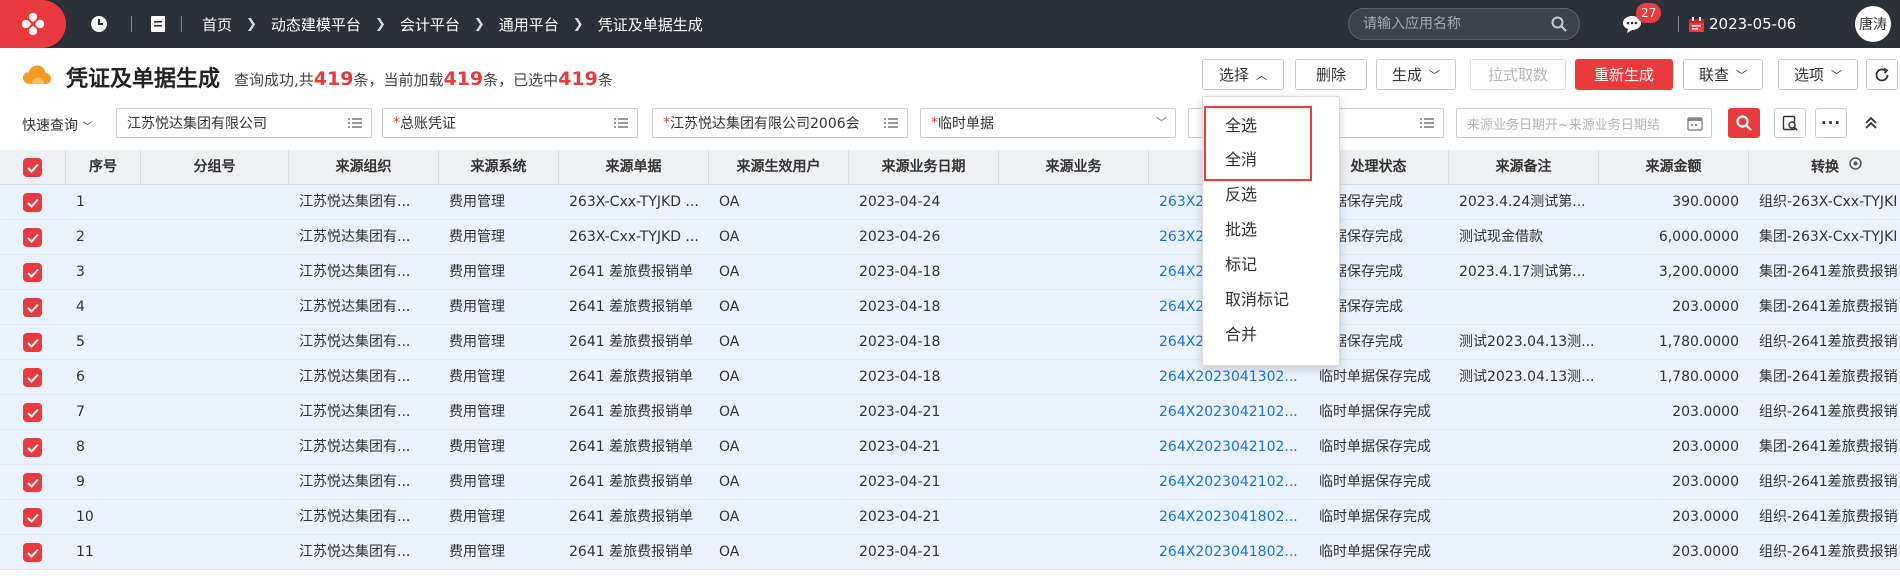 This screenshot has height=576, width=1900. What do you see at coordinates (510, 123) in the screenshot?
I see `voucher-type-field: * 总账凭证` at bounding box center [510, 123].